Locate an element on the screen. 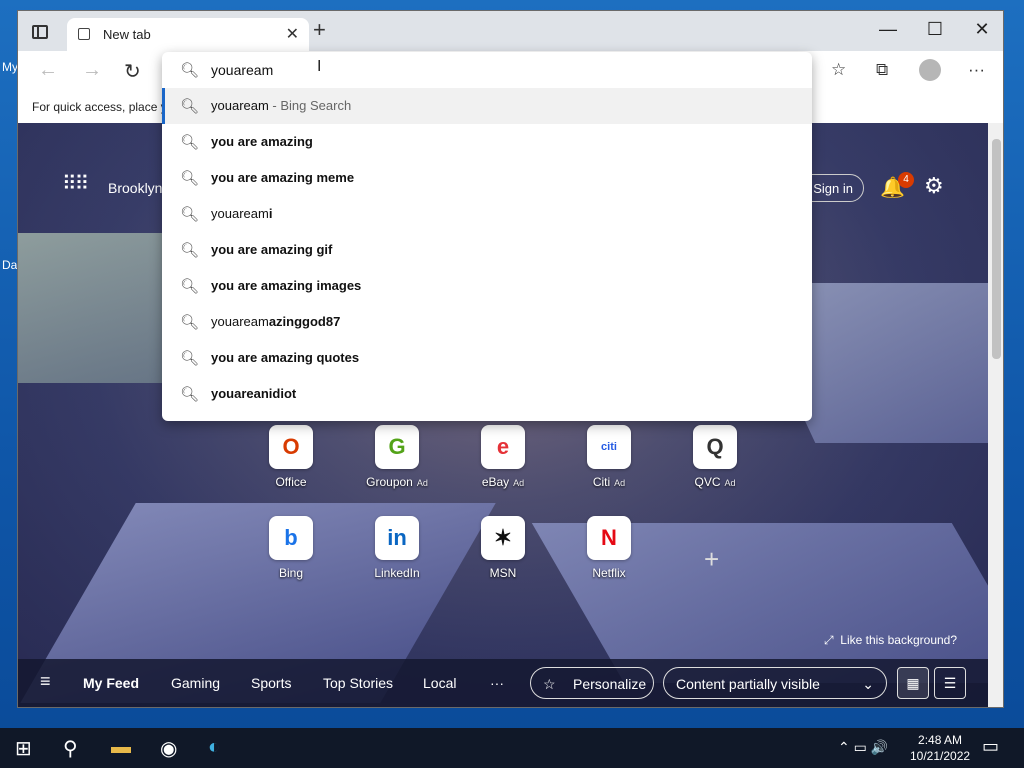 The height and width of the screenshot is (768, 1024). close-window-icon: ✕ is located at coordinates (982, 29).